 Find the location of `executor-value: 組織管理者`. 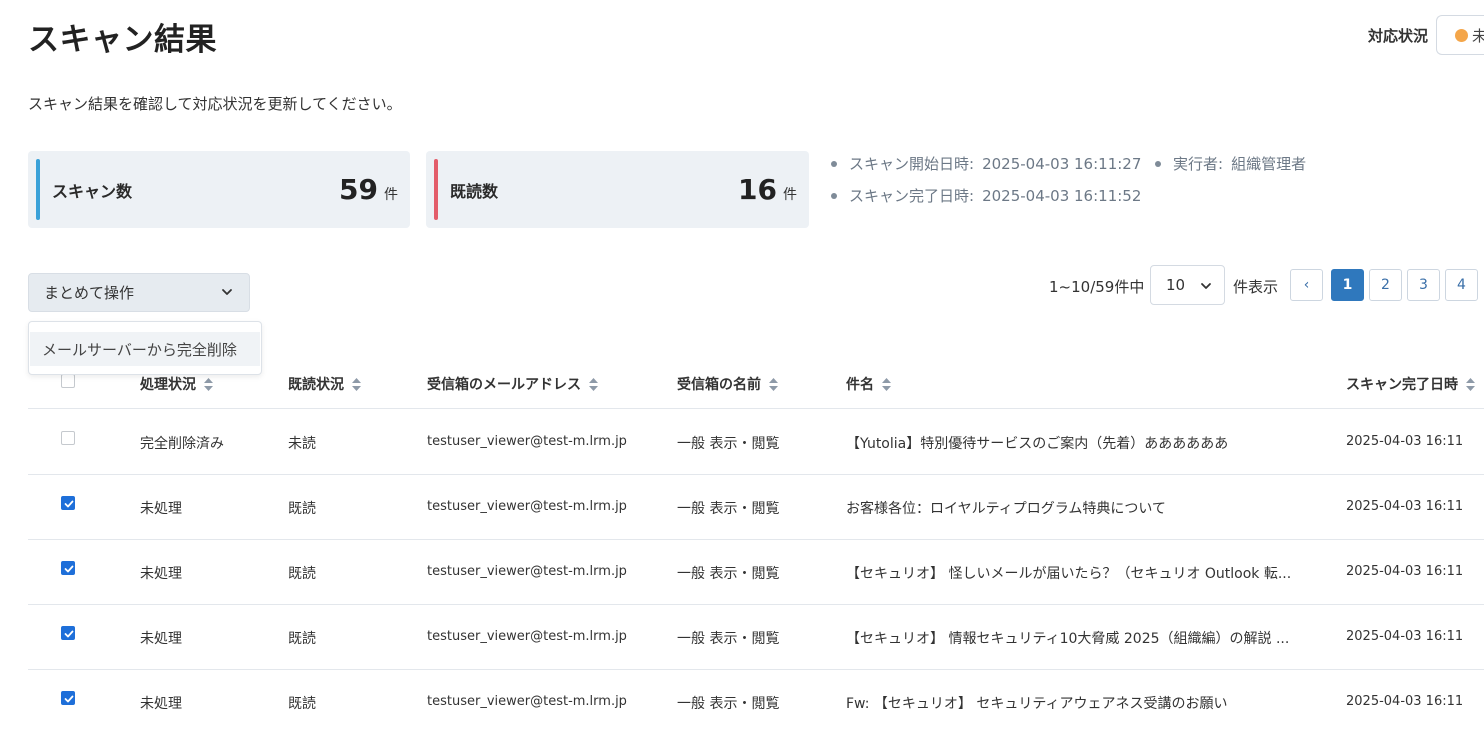

executor-value: 組織管理者 is located at coordinates (1269, 164).